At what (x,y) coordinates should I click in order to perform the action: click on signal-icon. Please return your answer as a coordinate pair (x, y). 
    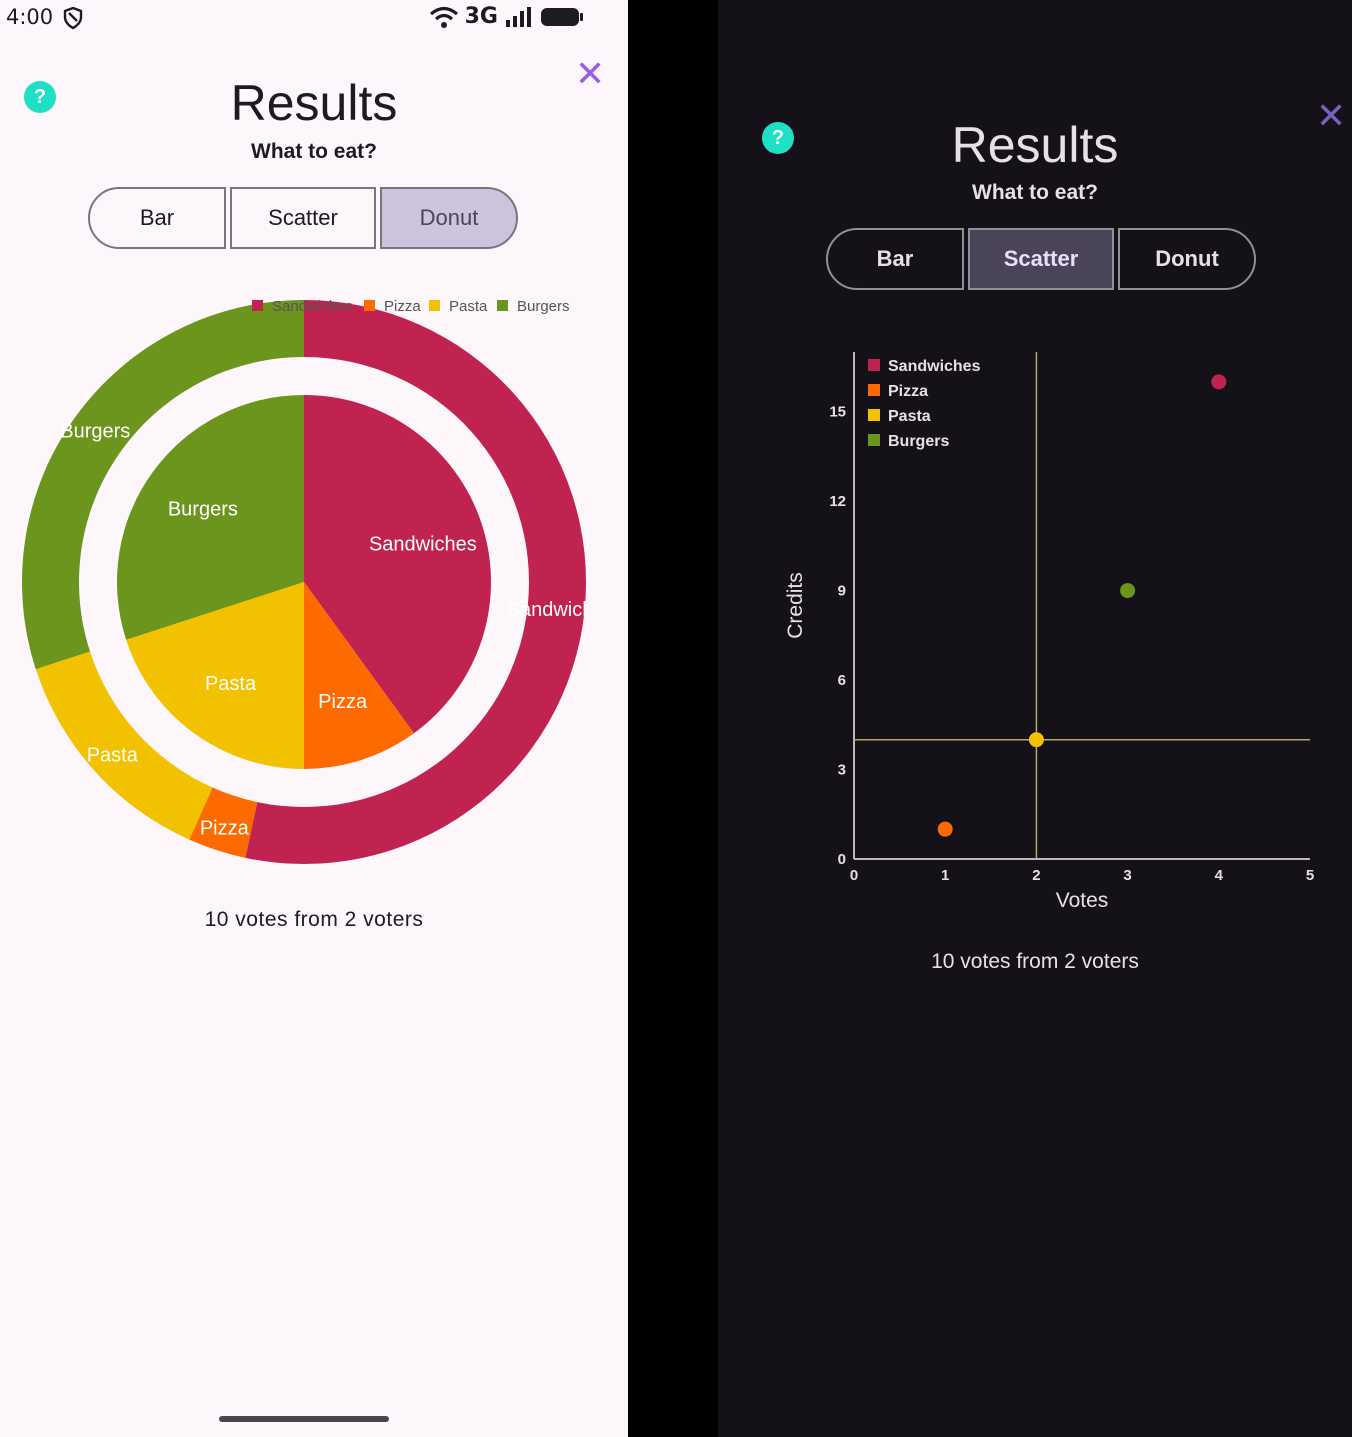
    Looking at the image, I should click on (518, 16).